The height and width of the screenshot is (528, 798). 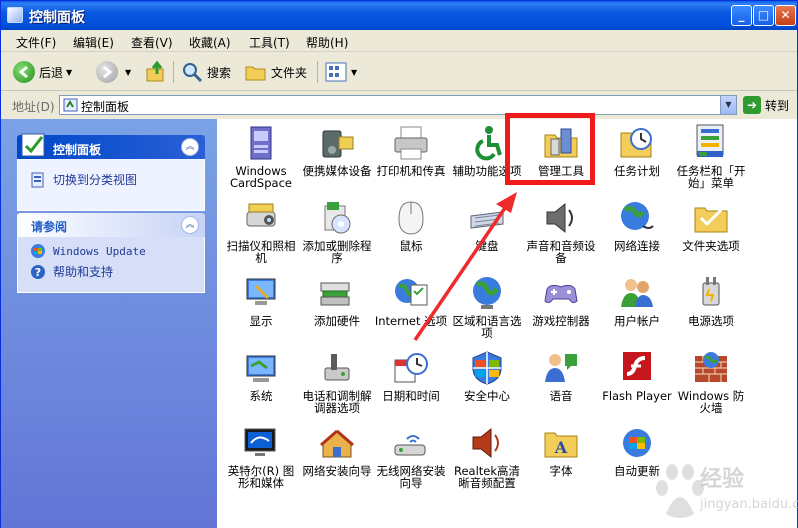 I want to click on control-panel-item: 便携媒体设备, so click(x=337, y=156).